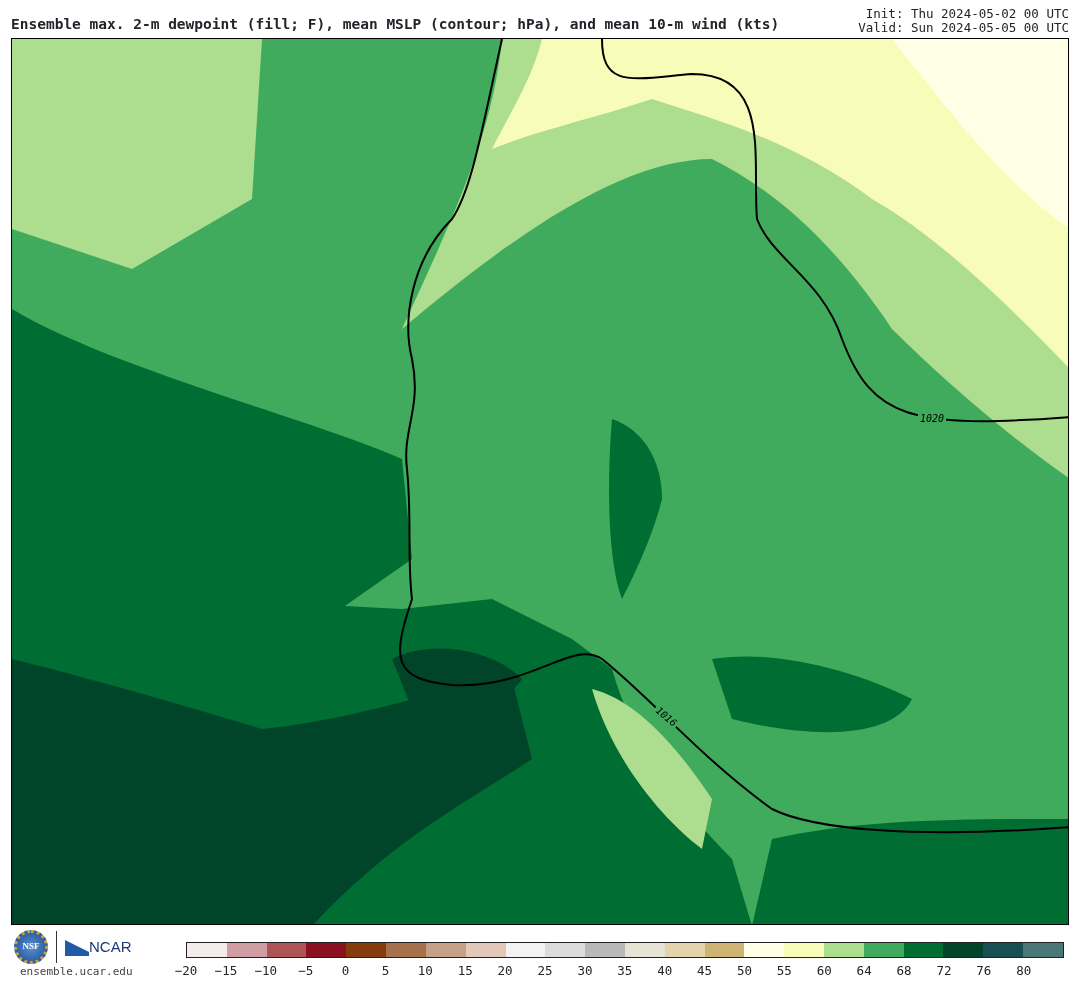 The image size is (1080, 988). What do you see at coordinates (395, 24) in the screenshot?
I see `chart-title: Ensemble max. 2-m dewpoint (fill; F), mean MSLP (contour; hPa), and mean 10-m wind (kts)` at bounding box center [395, 24].